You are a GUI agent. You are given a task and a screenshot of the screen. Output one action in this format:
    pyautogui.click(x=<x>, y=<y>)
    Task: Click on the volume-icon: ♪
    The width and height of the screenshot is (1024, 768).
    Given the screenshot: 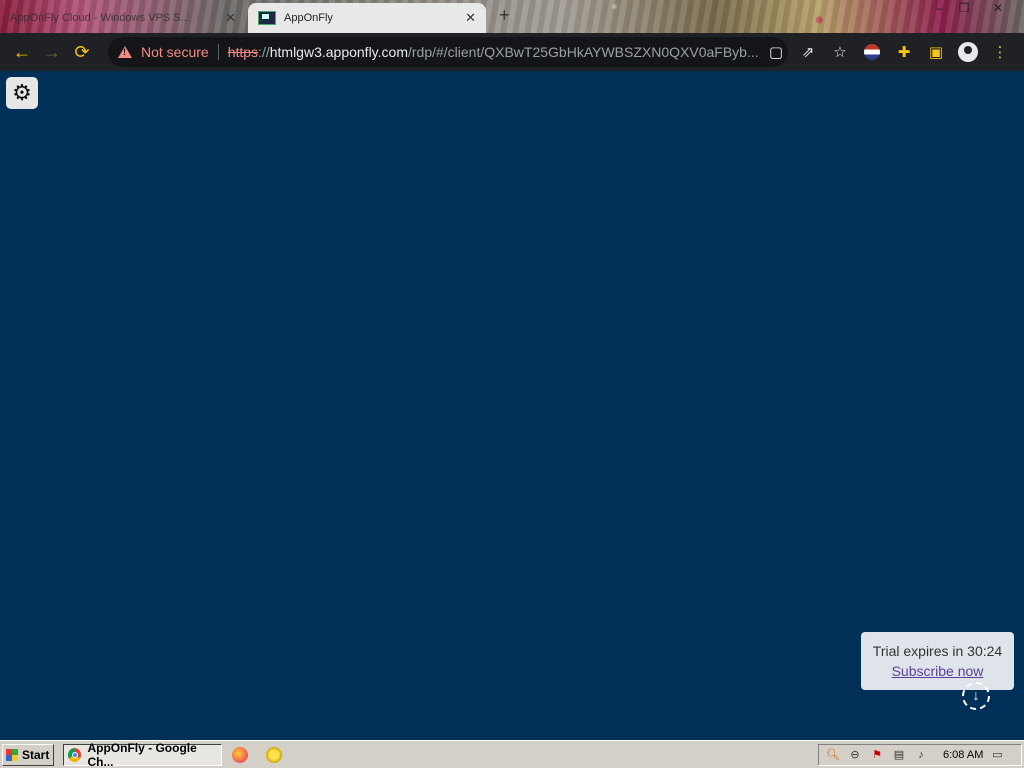 What is the action you would take?
    pyautogui.click(x=921, y=755)
    